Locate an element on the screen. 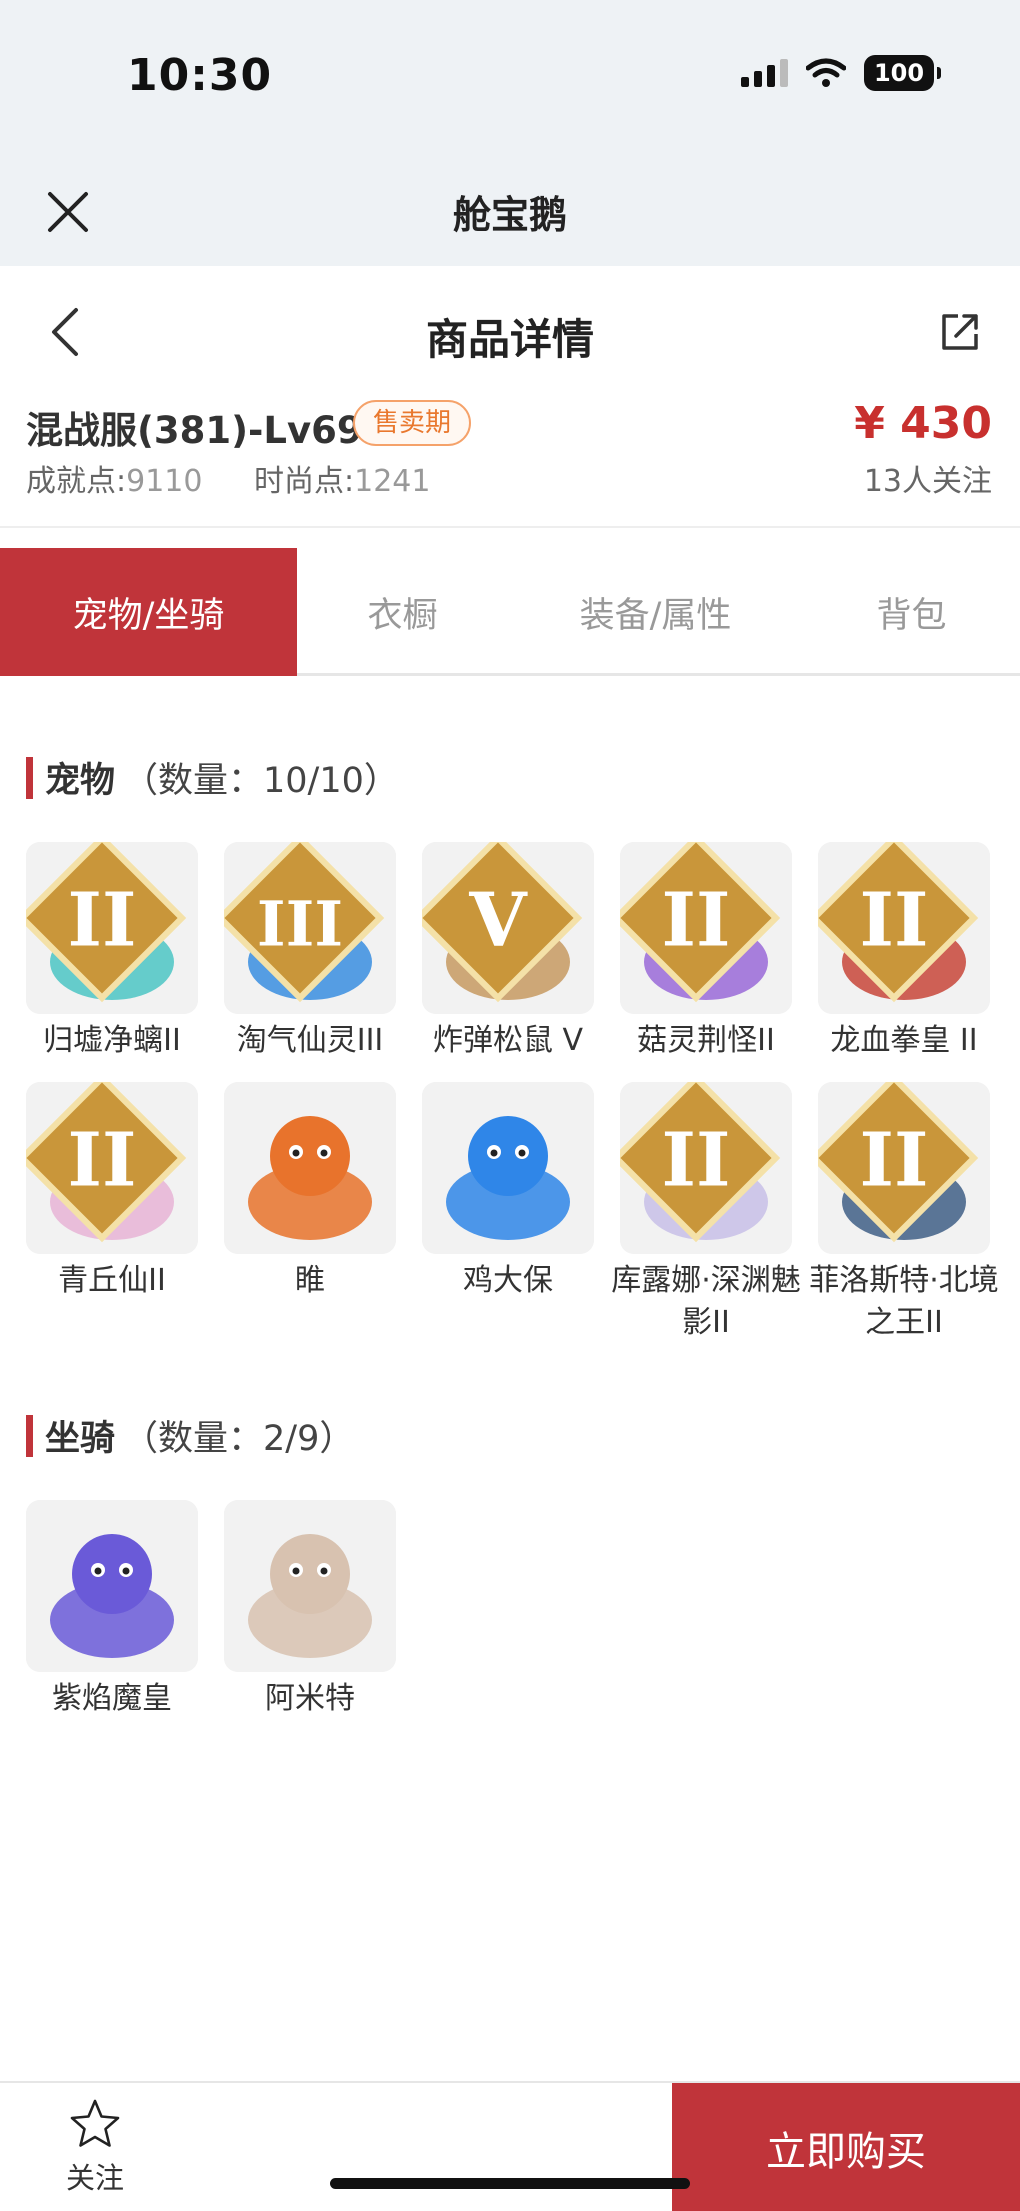 The width and height of the screenshot is (1020, 2211). item-name: 紫焰魔皇 is located at coordinates (112, 1698).